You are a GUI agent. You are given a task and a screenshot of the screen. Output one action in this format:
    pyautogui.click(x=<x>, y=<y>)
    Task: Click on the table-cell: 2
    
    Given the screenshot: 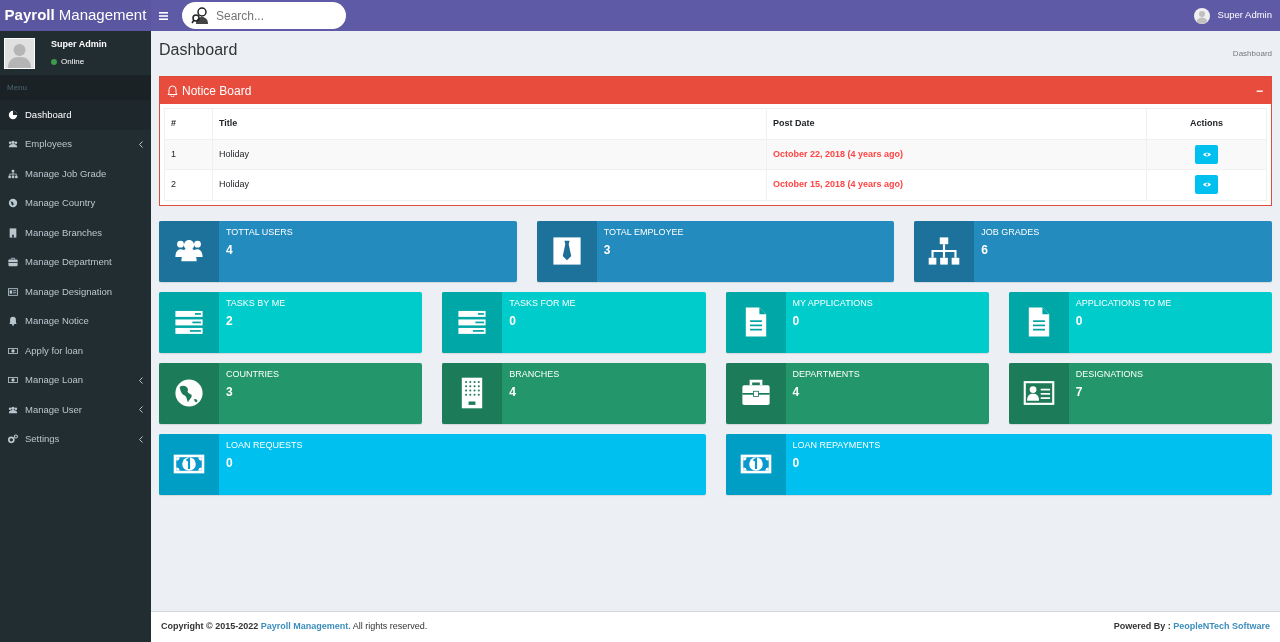 What is the action you would take?
    pyautogui.click(x=188, y=184)
    